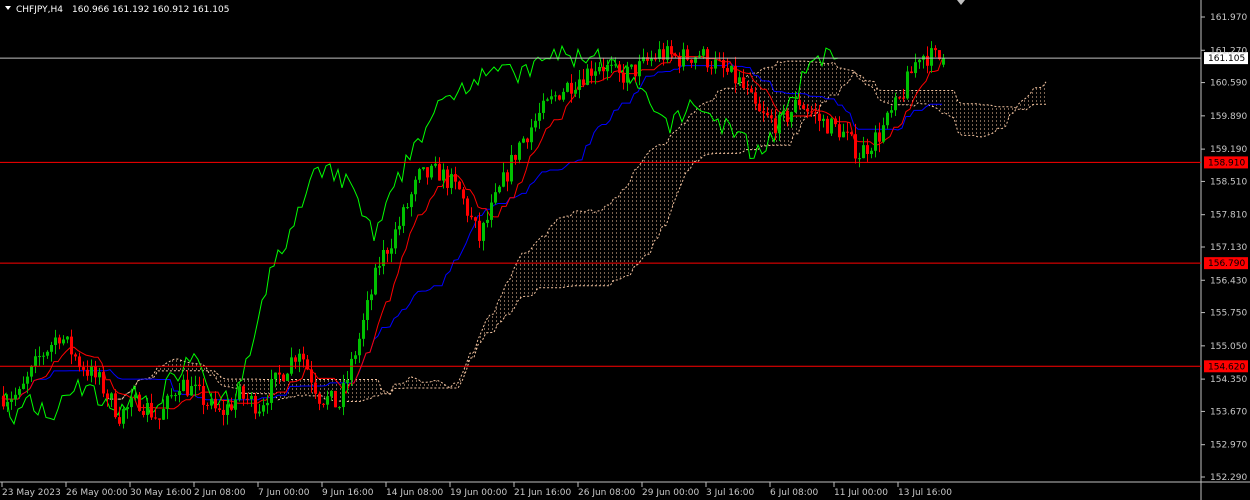 The height and width of the screenshot is (500, 1250). What do you see at coordinates (861, 493) in the screenshot?
I see `x-tick-label: 11 Jul 00:00` at bounding box center [861, 493].